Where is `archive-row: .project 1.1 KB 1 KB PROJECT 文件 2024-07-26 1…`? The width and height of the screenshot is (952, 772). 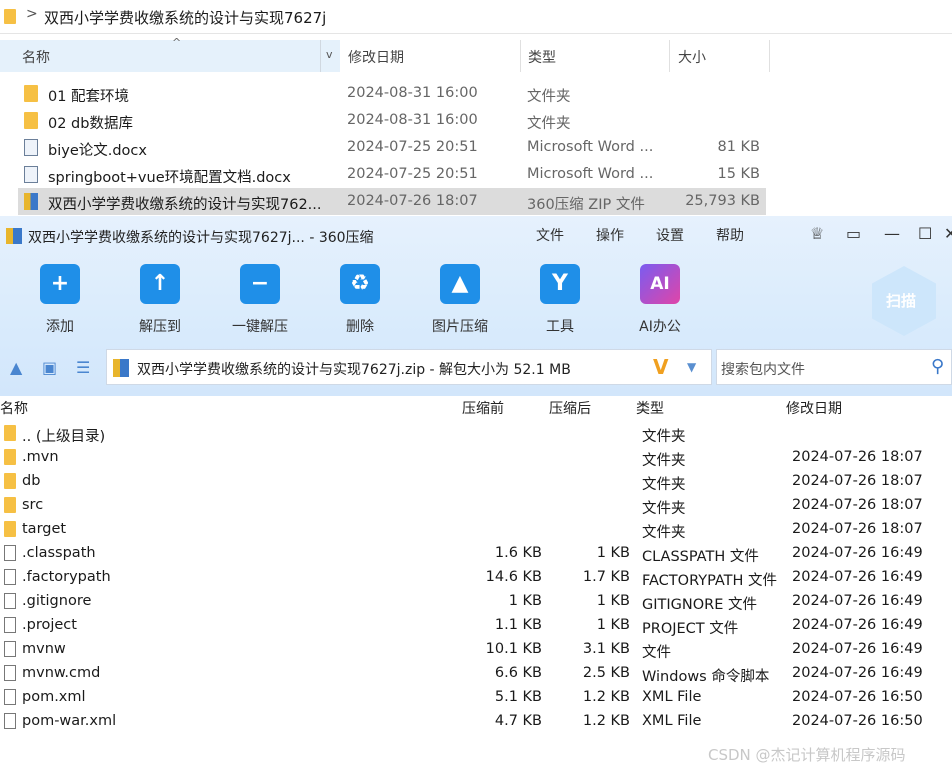 archive-row: .project 1.1 KB 1 KB PROJECT 文件 2024-07-26 1… is located at coordinates (476, 626).